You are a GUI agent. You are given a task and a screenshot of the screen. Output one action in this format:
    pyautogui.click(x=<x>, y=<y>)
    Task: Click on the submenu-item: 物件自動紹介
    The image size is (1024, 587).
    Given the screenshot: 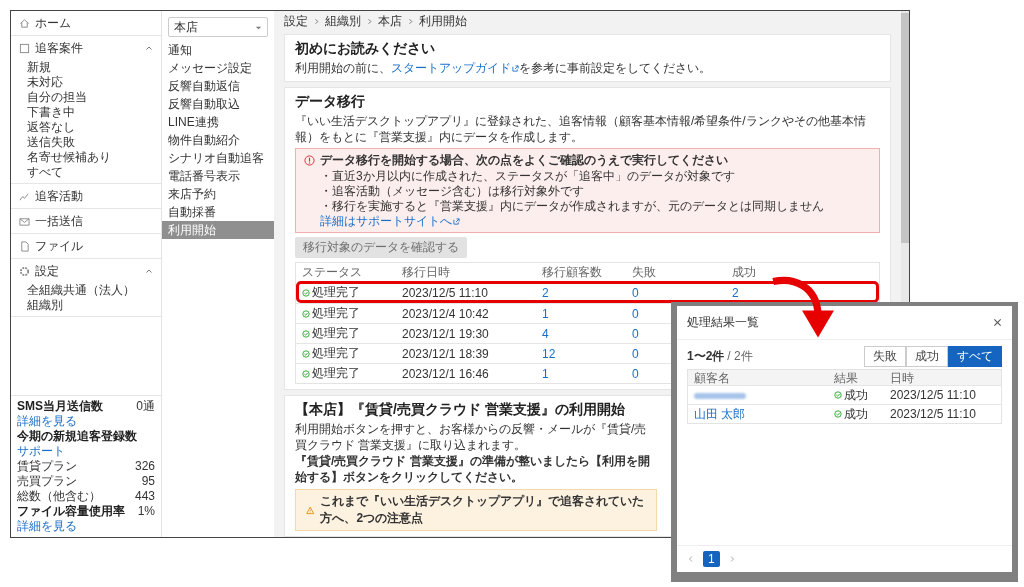 What is the action you would take?
    pyautogui.click(x=218, y=140)
    